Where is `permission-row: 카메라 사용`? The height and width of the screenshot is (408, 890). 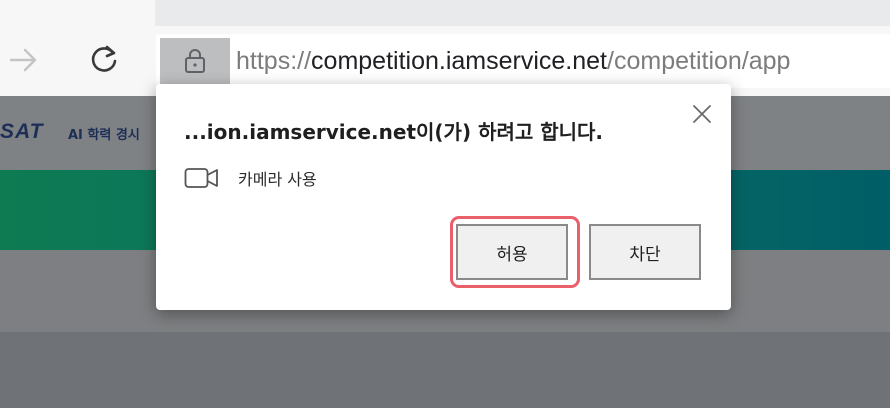 permission-row: 카메라 사용 is located at coordinates (250, 178).